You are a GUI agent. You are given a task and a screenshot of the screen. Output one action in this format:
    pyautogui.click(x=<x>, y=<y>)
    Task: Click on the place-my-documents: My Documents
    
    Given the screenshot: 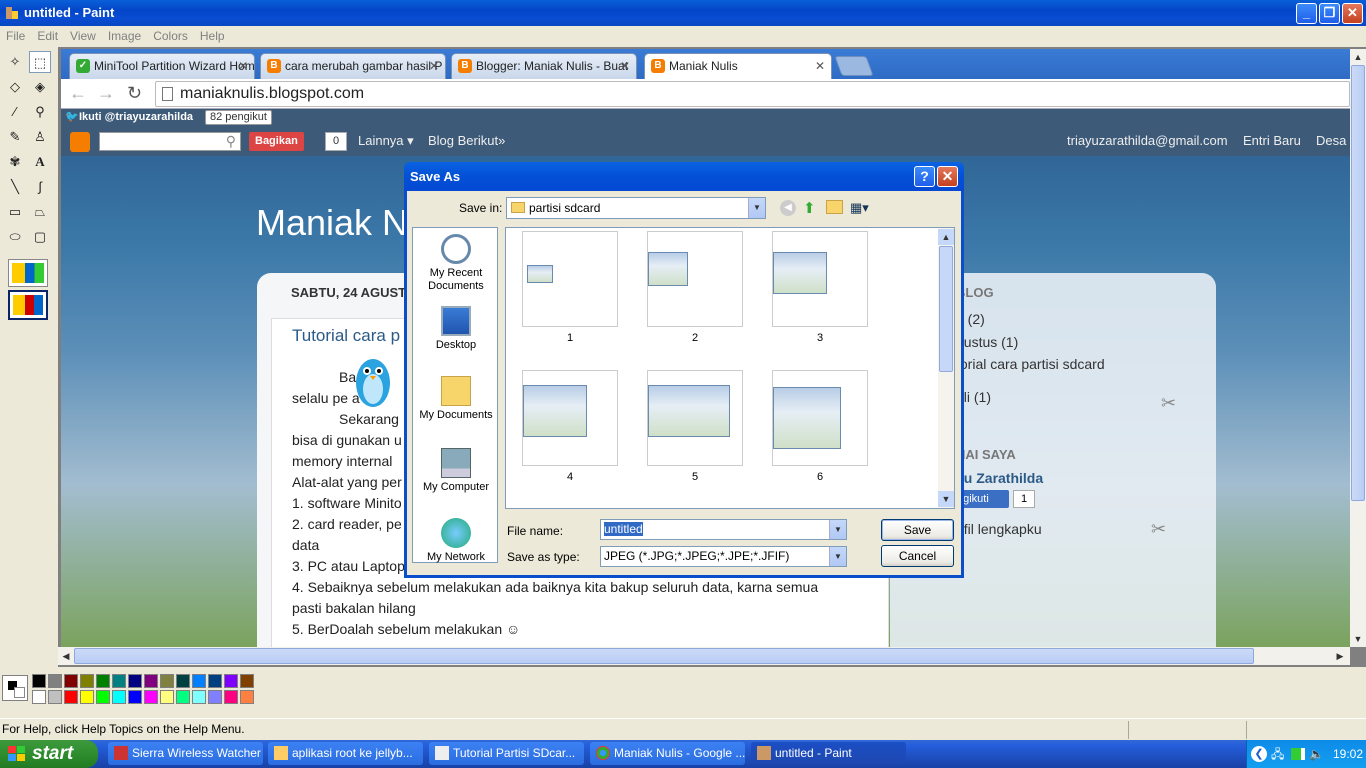 What is the action you would take?
    pyautogui.click(x=456, y=399)
    